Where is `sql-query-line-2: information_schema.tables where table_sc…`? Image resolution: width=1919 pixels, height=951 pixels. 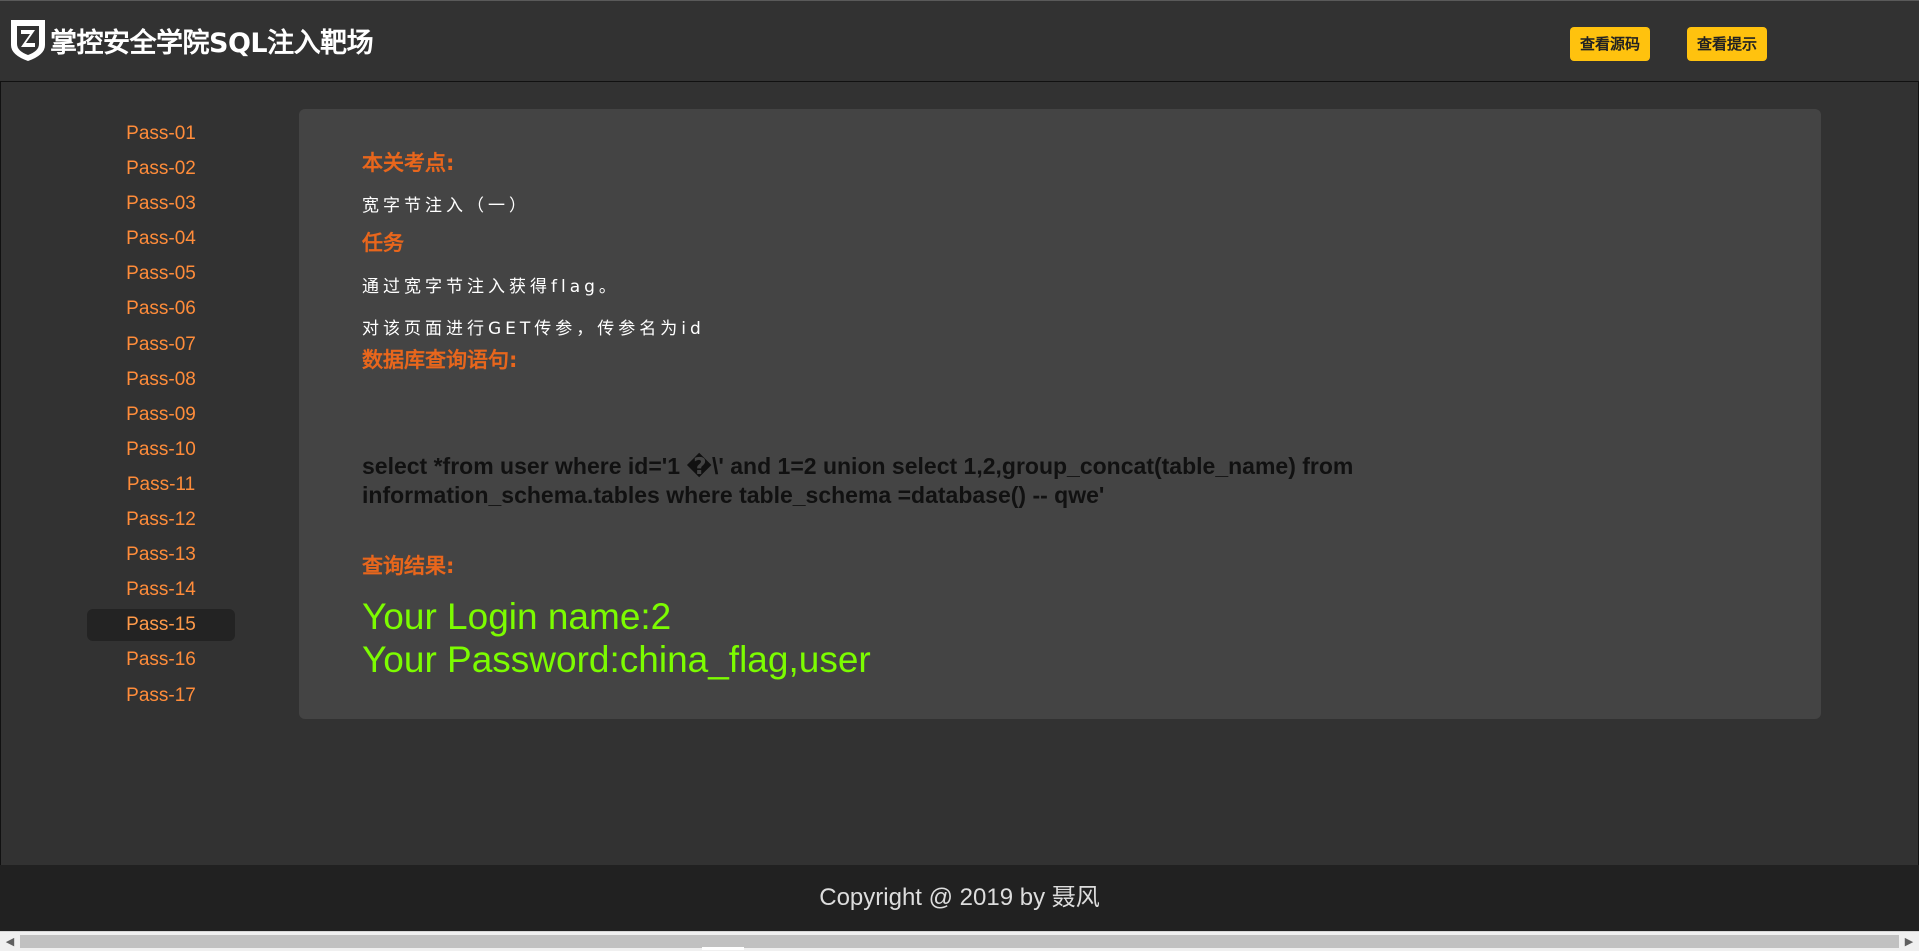 sql-query-line-2: information_schema.tables where table_sc… is located at coordinates (733, 495).